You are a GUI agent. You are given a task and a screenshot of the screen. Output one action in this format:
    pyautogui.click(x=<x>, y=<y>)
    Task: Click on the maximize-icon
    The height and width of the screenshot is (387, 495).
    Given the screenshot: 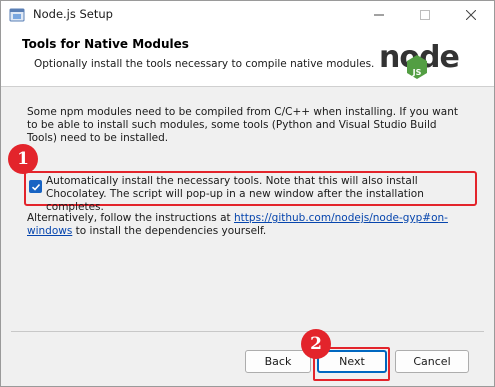 What is the action you would take?
    pyautogui.click(x=425, y=15)
    